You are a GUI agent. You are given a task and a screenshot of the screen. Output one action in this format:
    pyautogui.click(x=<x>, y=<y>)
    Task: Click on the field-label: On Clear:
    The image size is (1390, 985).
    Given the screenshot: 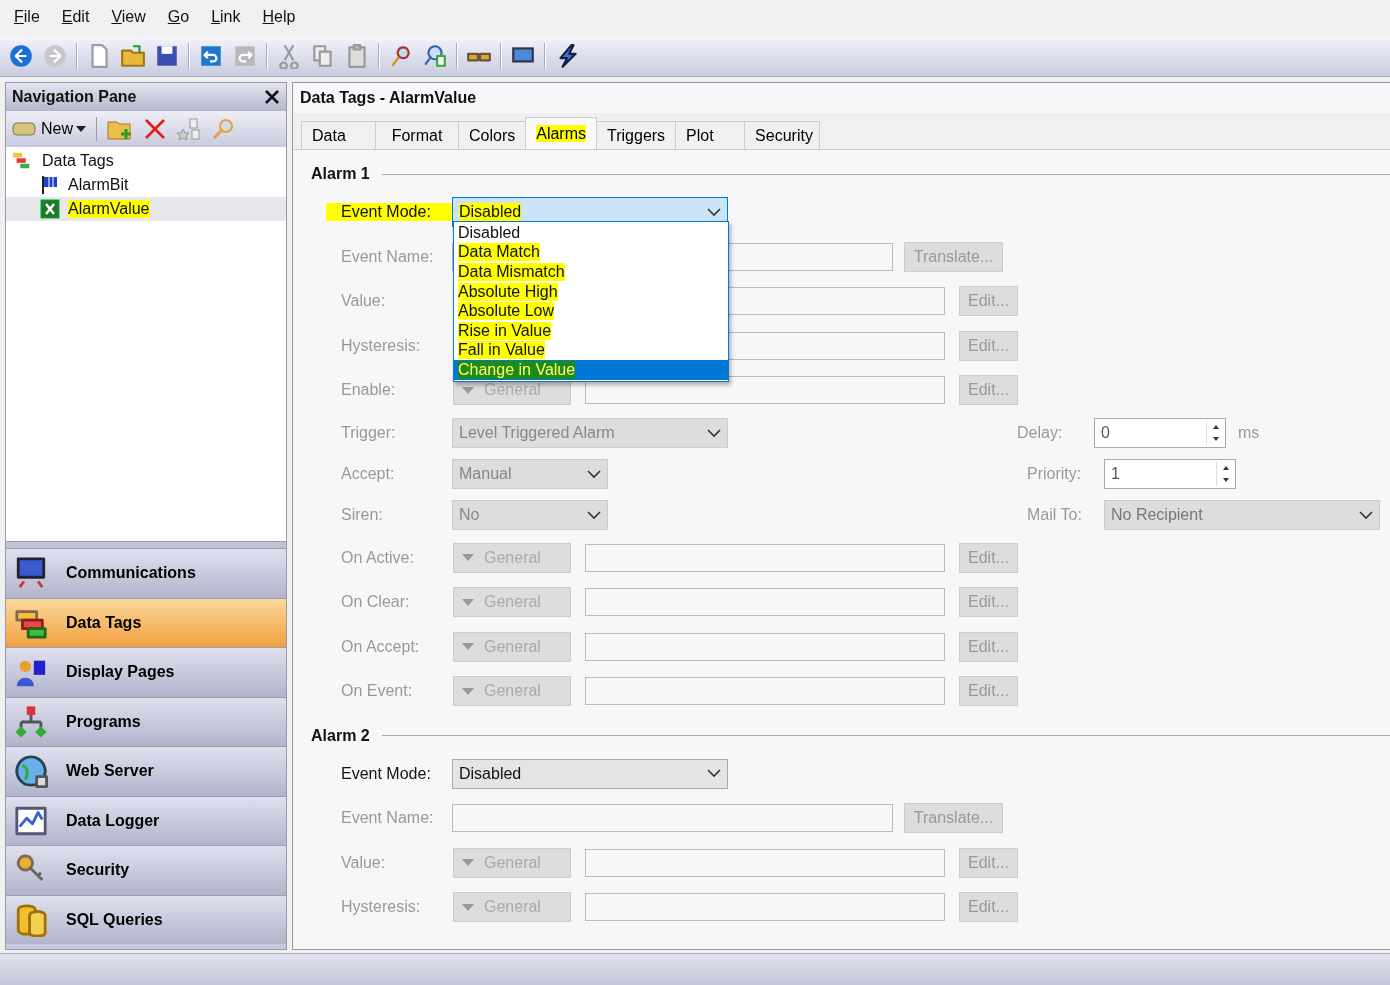 What is the action you would take?
    pyautogui.click(x=376, y=602)
    